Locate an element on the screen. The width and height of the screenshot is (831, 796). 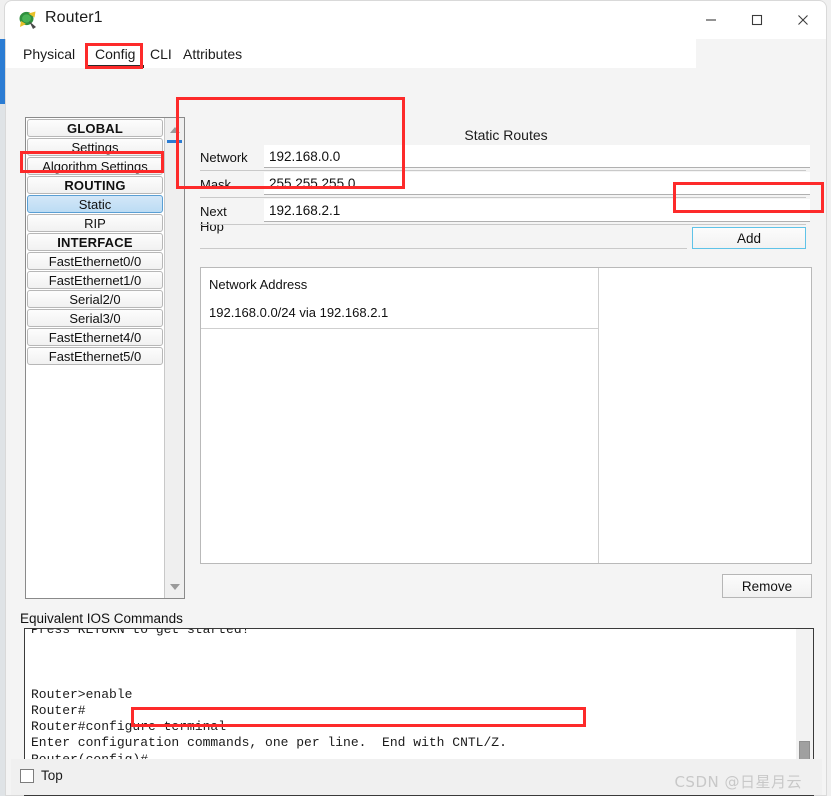
tab-cli: CLI is located at coordinates (161, 55).